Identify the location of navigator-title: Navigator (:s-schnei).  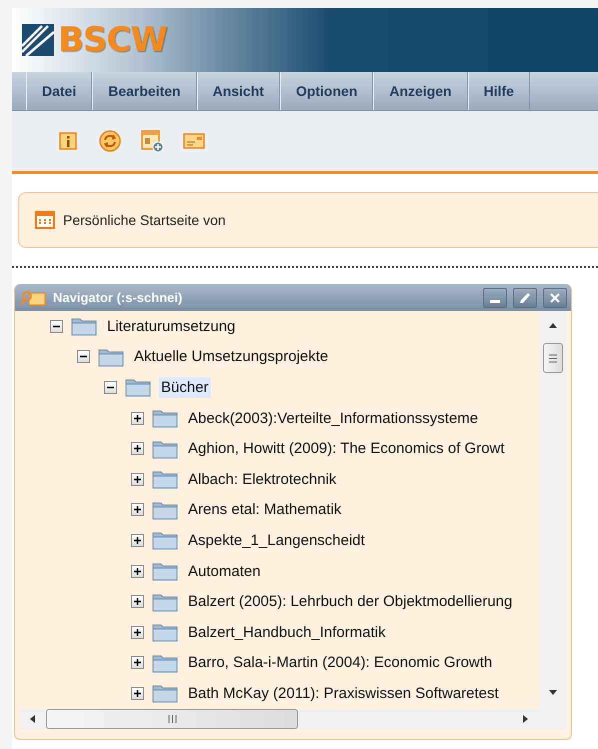
(118, 297).